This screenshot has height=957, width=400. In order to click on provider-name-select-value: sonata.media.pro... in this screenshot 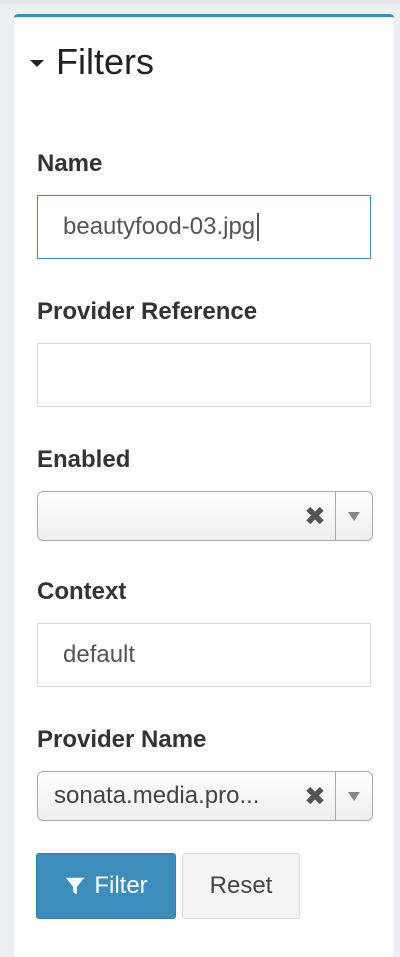, I will do `click(157, 795)`.